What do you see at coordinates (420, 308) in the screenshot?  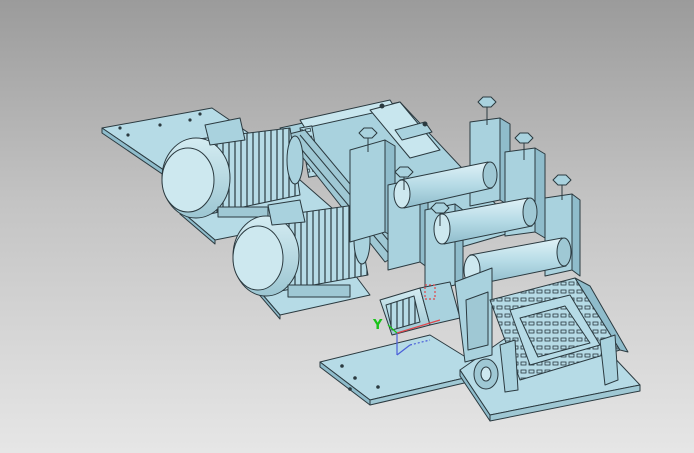 I see `gear-motor-small` at bounding box center [420, 308].